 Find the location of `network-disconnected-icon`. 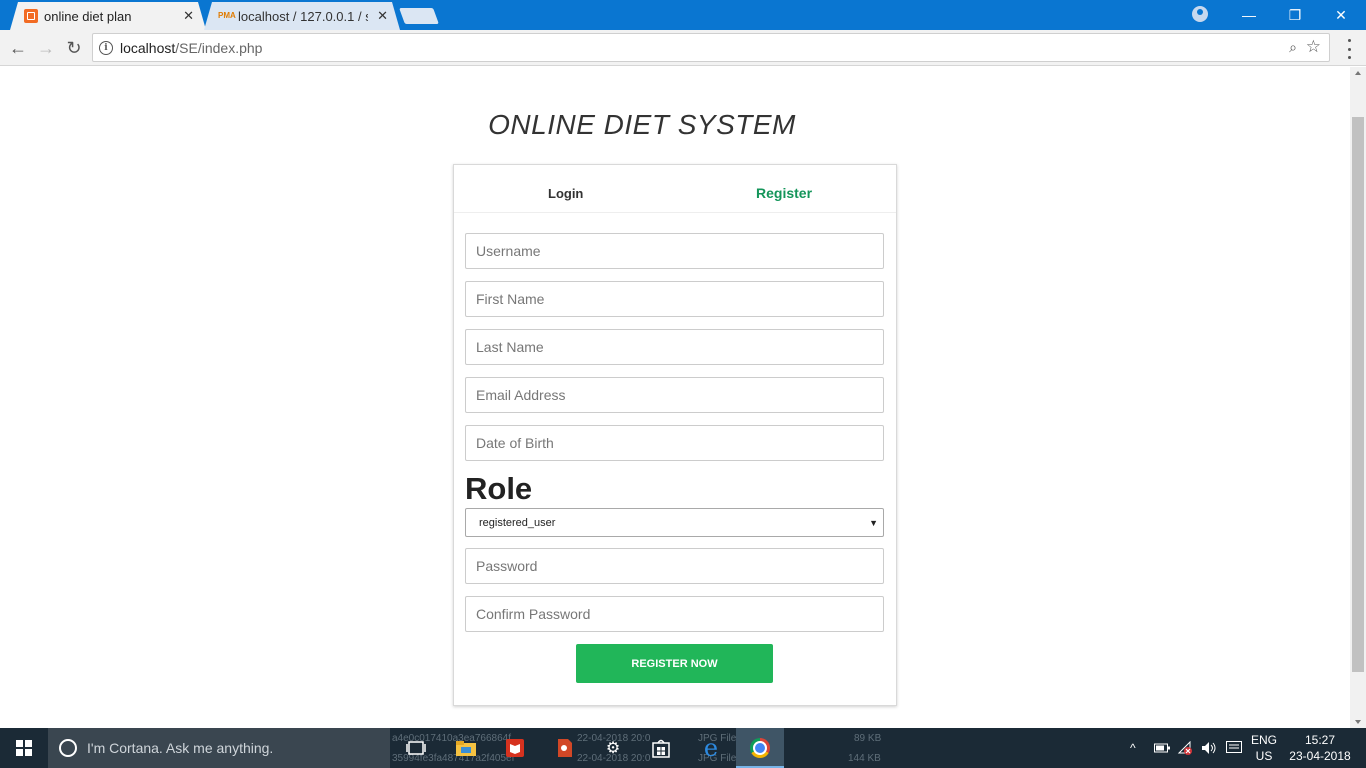

network-disconnected-icon is located at coordinates (1185, 748).